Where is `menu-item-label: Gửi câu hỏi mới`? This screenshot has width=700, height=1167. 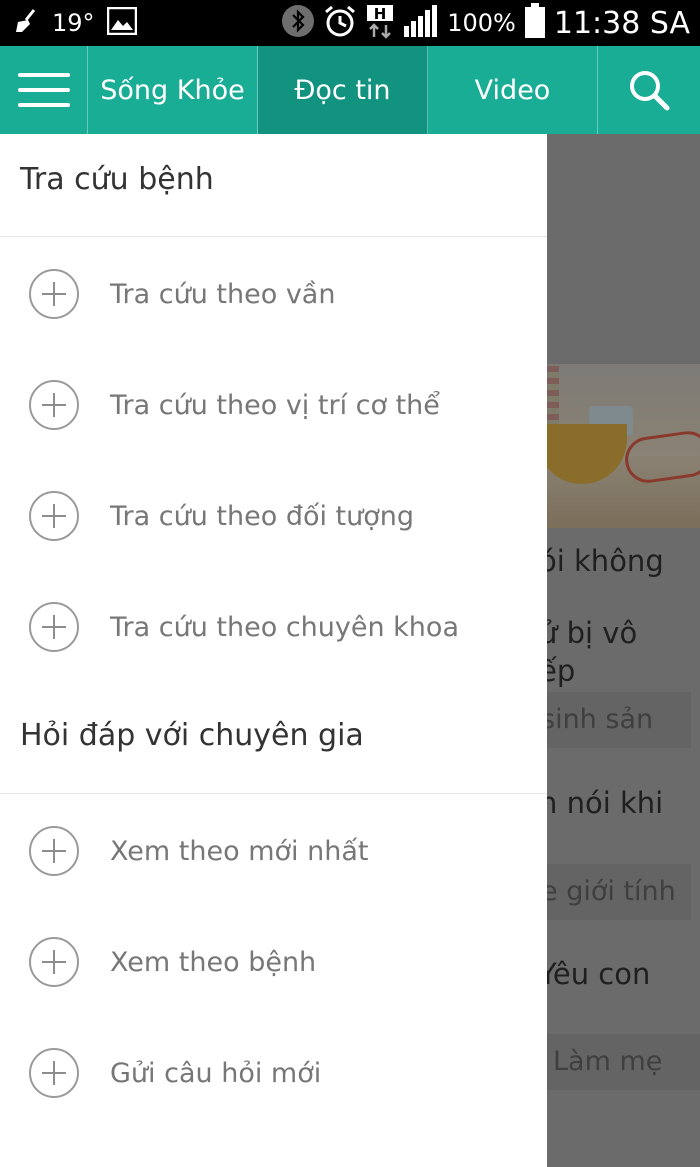
menu-item-label: Gửi câu hỏi mới is located at coordinates (216, 1073).